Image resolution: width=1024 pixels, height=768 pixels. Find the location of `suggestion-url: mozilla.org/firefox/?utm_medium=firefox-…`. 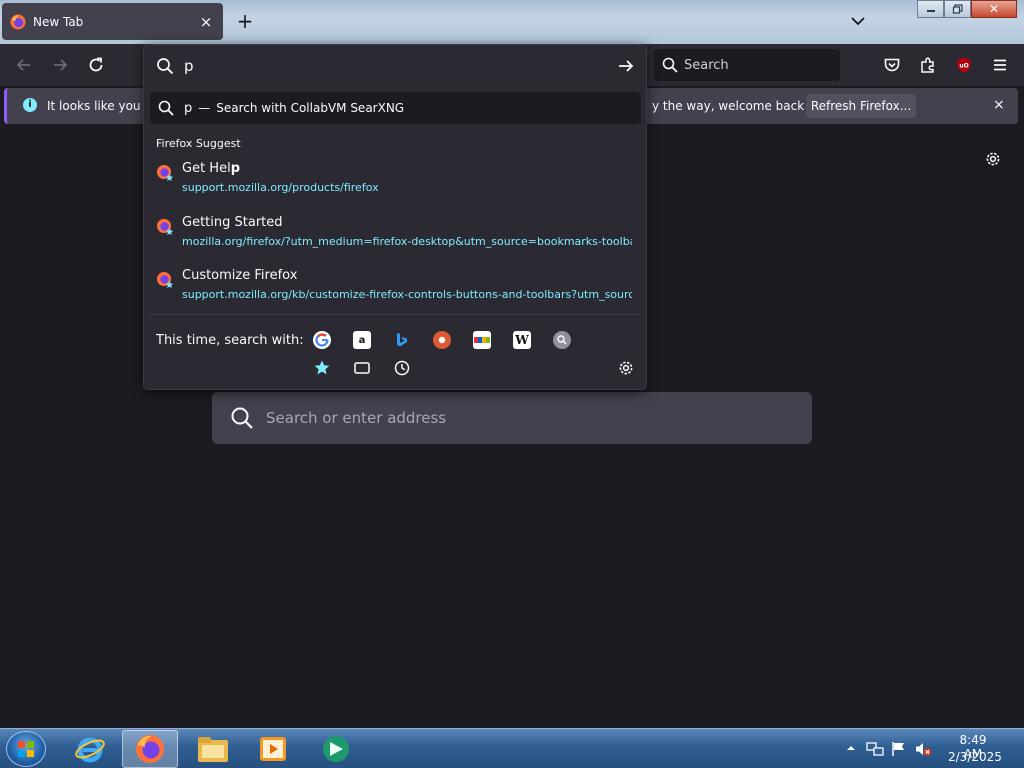

suggestion-url: mozilla.org/firefox/?utm_medium=firefox-… is located at coordinates (407, 241).